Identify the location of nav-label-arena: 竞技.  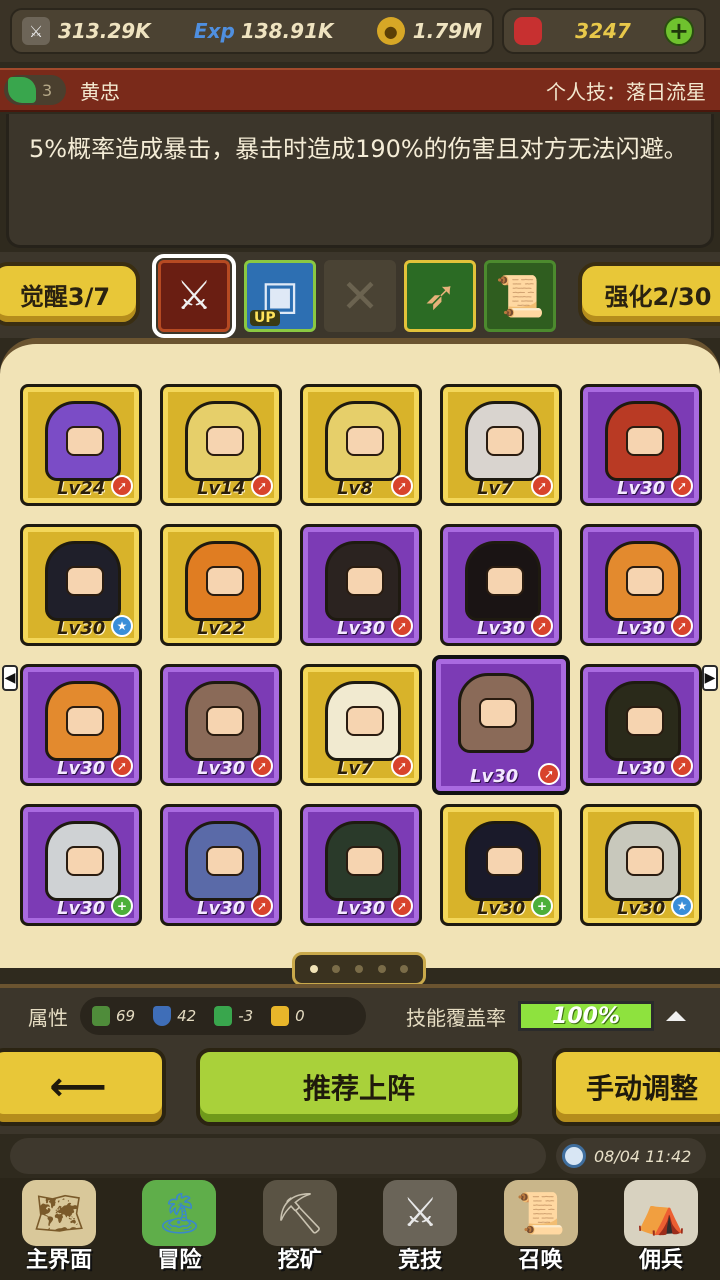
(420, 1260).